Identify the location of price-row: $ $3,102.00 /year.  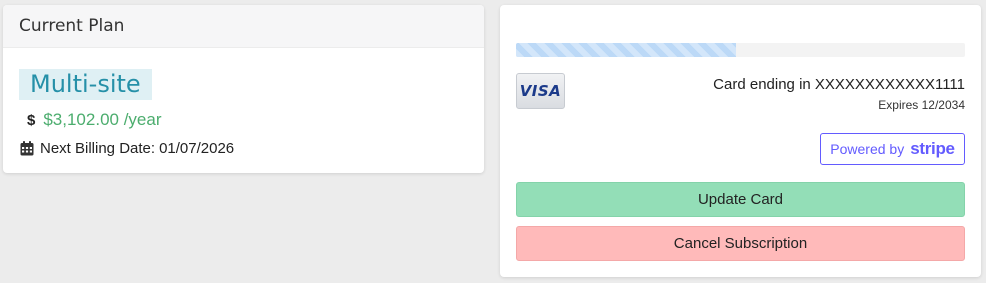
(94, 120).